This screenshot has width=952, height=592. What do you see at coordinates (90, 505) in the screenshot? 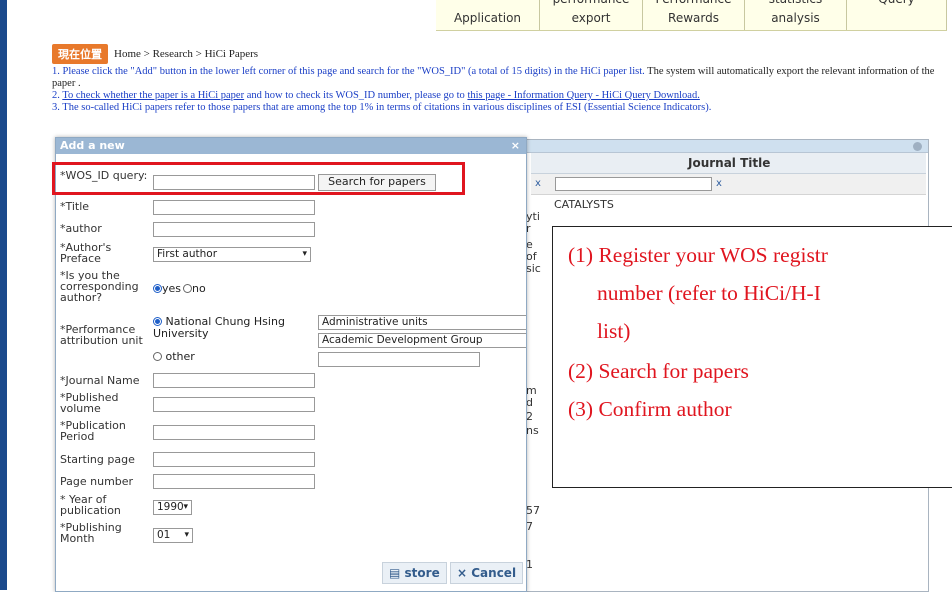
I see `year-label: * Year of publication` at bounding box center [90, 505].